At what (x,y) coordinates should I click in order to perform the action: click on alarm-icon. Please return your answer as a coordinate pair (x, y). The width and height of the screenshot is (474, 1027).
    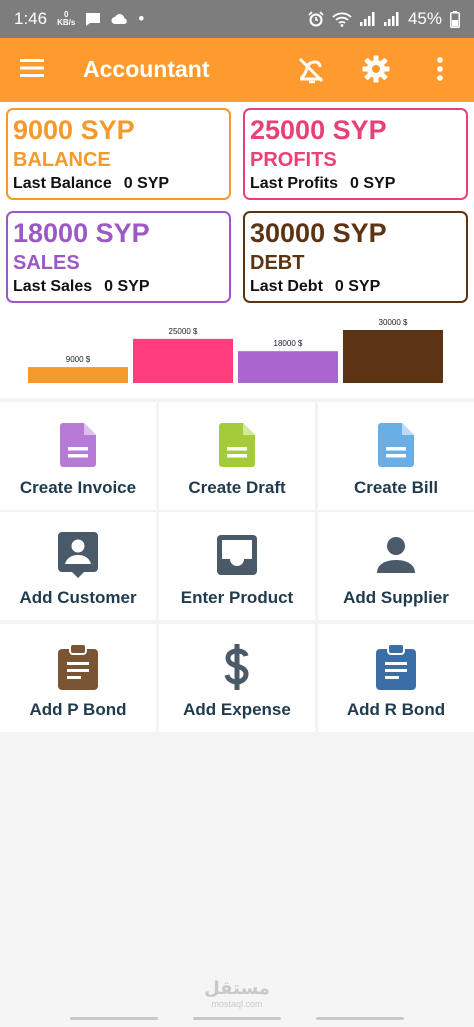
    Looking at the image, I should click on (316, 19).